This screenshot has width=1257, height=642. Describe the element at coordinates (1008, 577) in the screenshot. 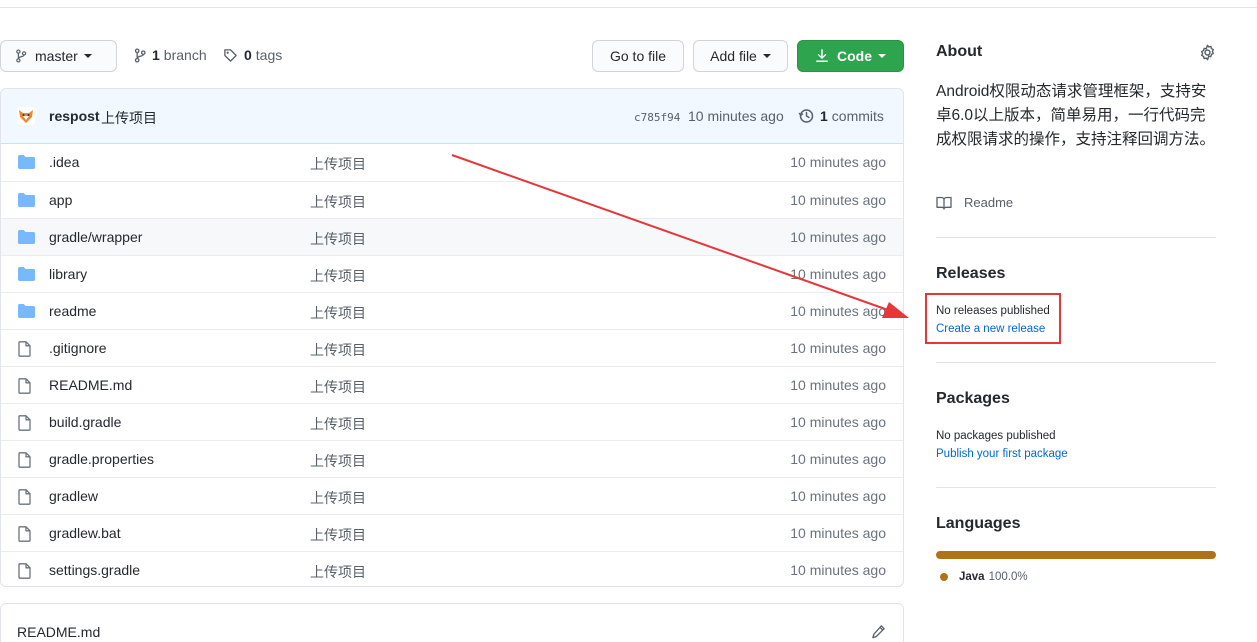

I see `language-percent: 100.0%` at that location.